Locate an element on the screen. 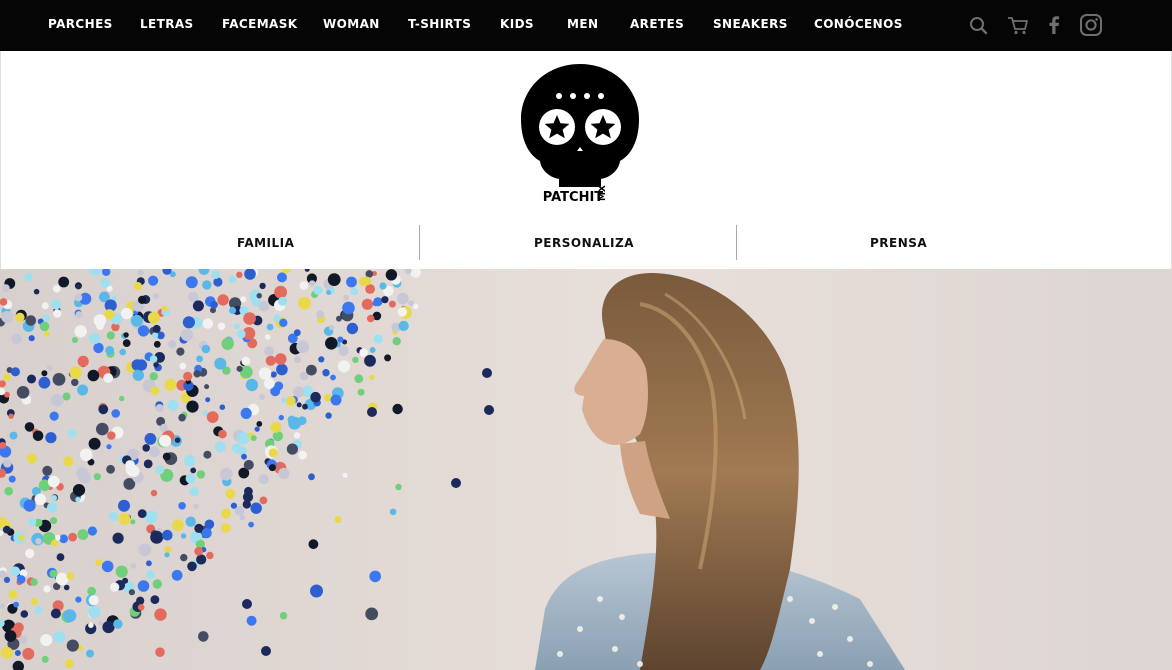  nav-item-tshirts: T-SHIRTS is located at coordinates (439, 24).